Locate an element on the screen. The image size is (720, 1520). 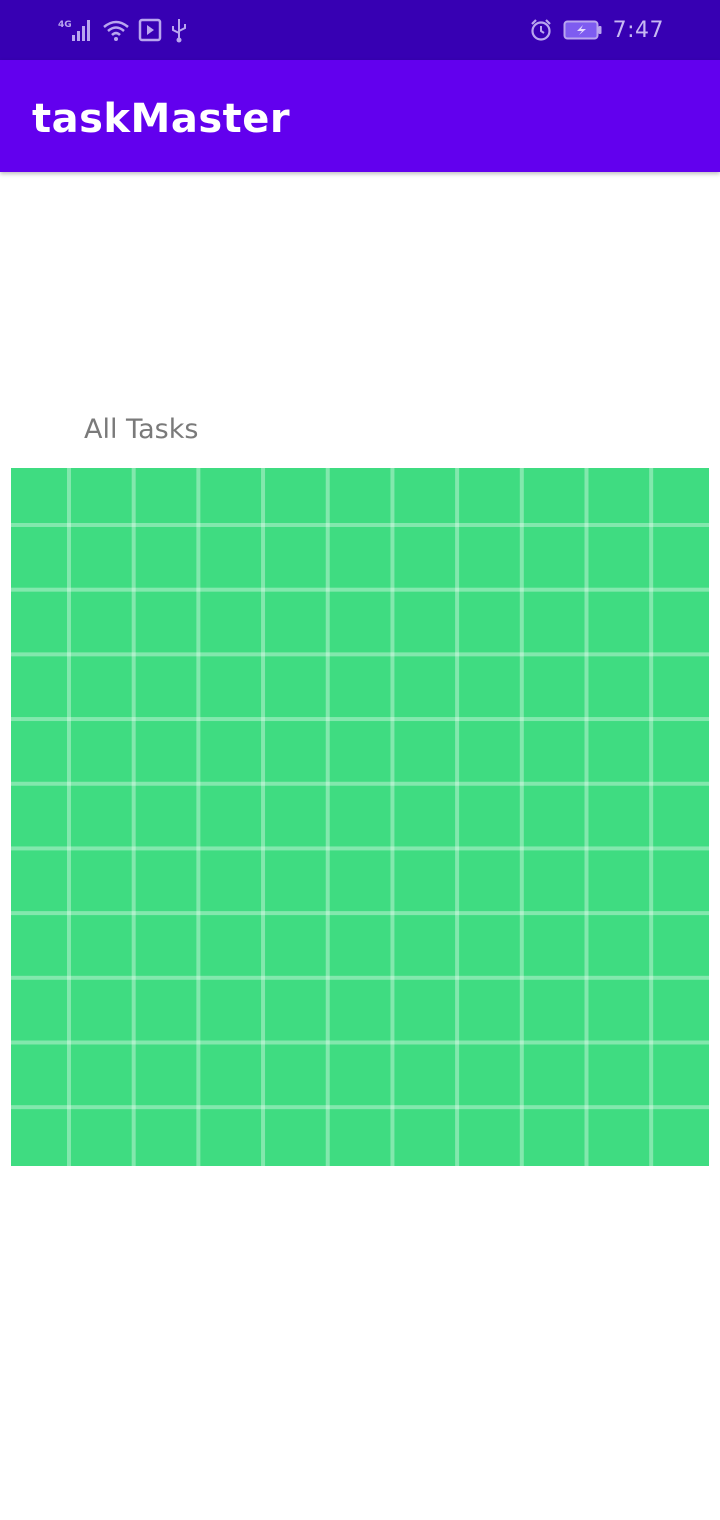
status-icons-left: 4G is located at coordinates (123, 30).